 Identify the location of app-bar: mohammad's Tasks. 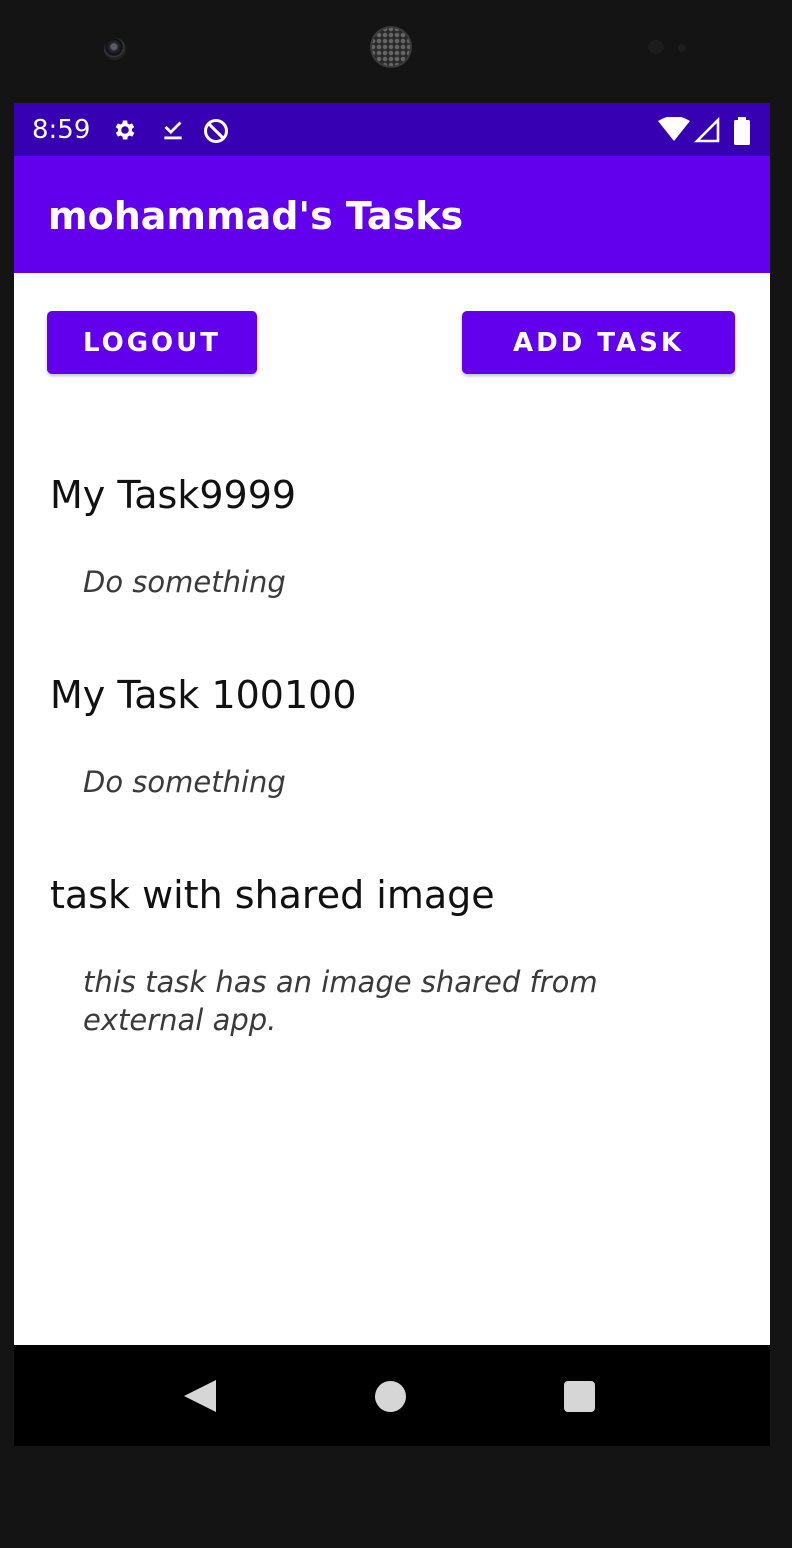
(392, 214).